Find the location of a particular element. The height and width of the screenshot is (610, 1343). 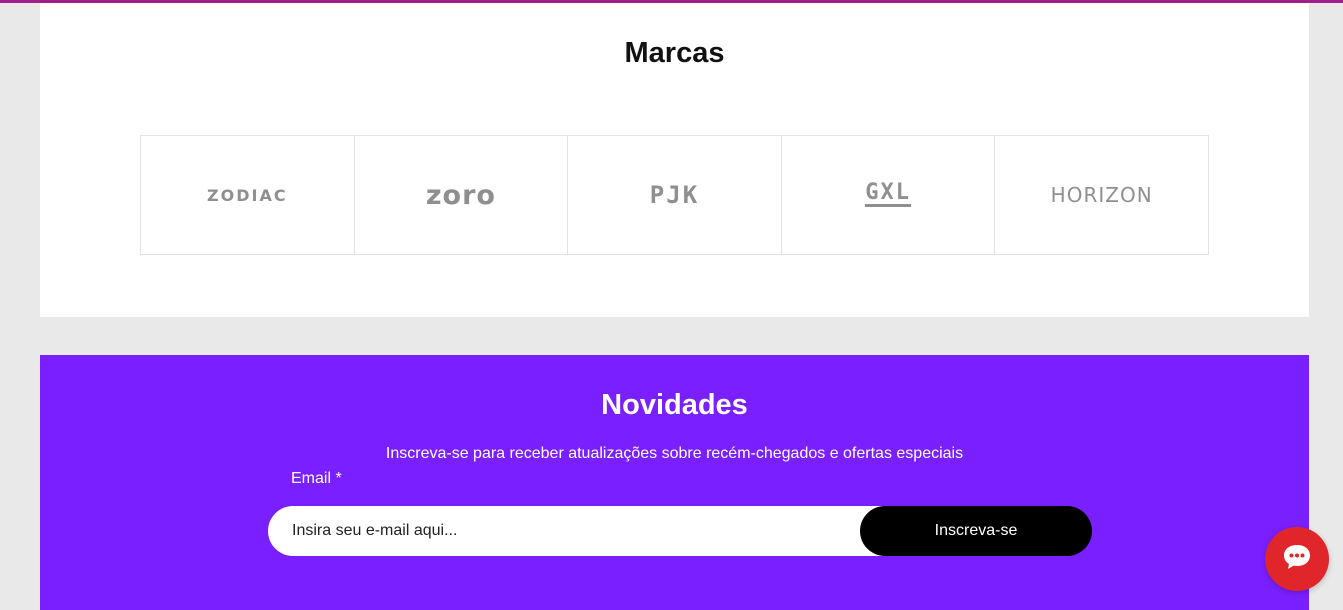

brand-card-horizon: HORIZON is located at coordinates (1101, 195).